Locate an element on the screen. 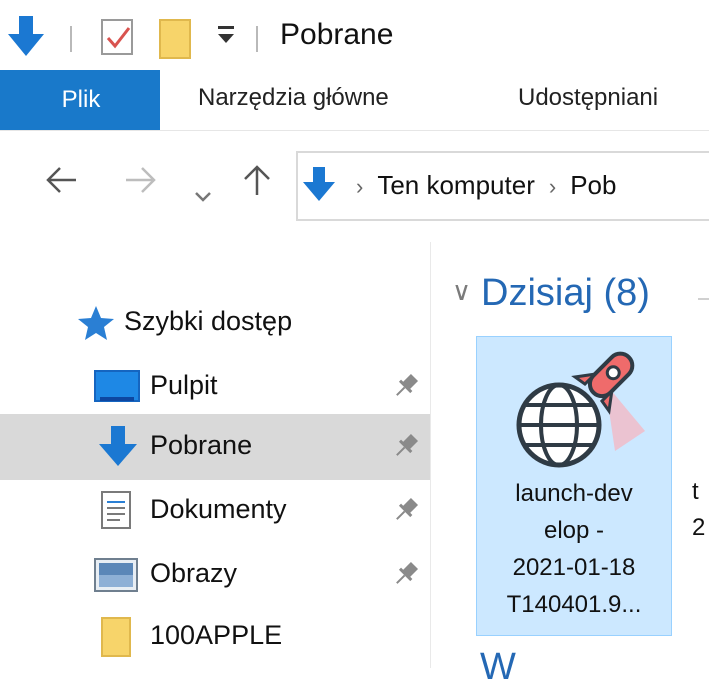 This screenshot has width=709, height=689. breadcrumb: › Ten komputer › Pob is located at coordinates (486, 185).